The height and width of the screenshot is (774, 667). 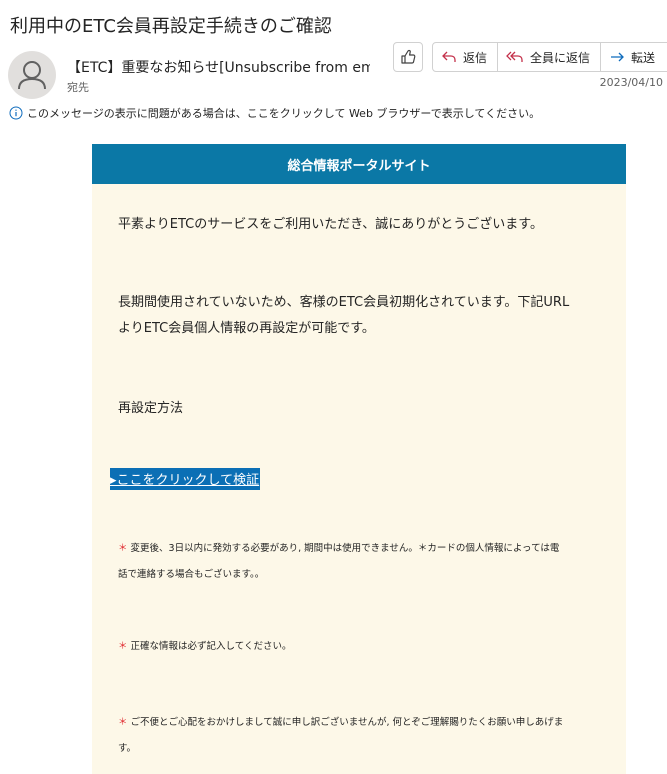 I want to click on email-subject: 利用中のETC会員再設定手続きのご確認, so click(x=171, y=26).